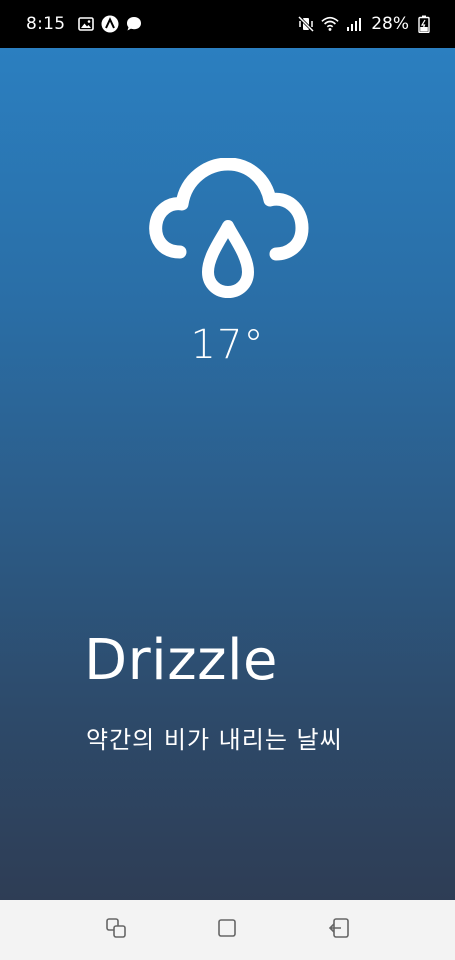 The image size is (455, 960). What do you see at coordinates (365, 24) in the screenshot?
I see `status-right: 28%` at bounding box center [365, 24].